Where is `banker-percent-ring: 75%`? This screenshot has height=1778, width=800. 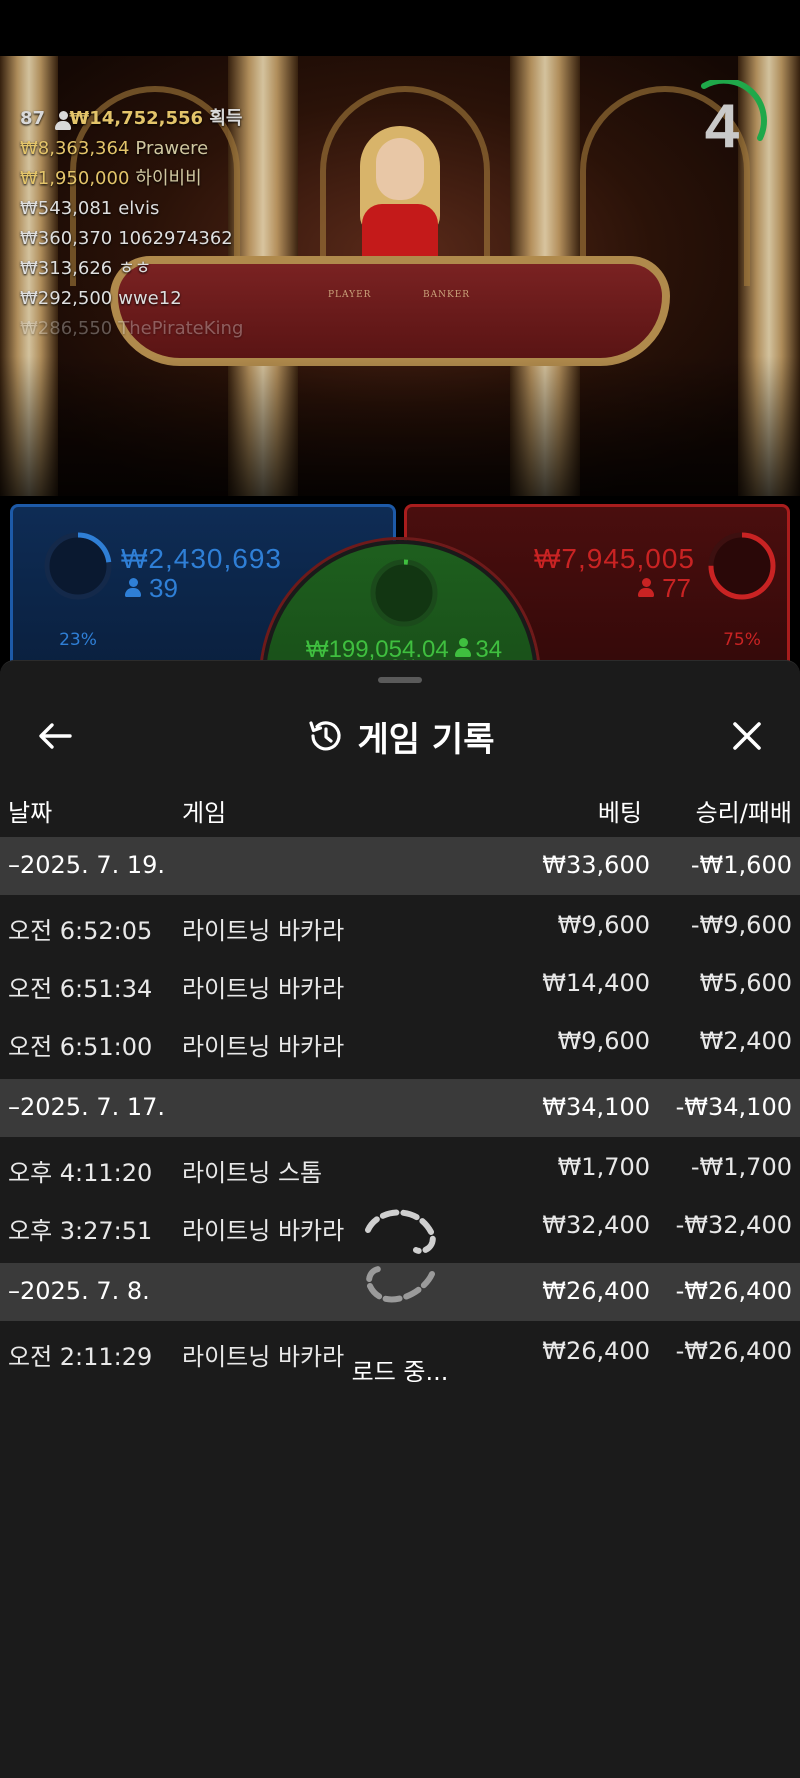 banker-percent-ring: 75% is located at coordinates (742, 590).